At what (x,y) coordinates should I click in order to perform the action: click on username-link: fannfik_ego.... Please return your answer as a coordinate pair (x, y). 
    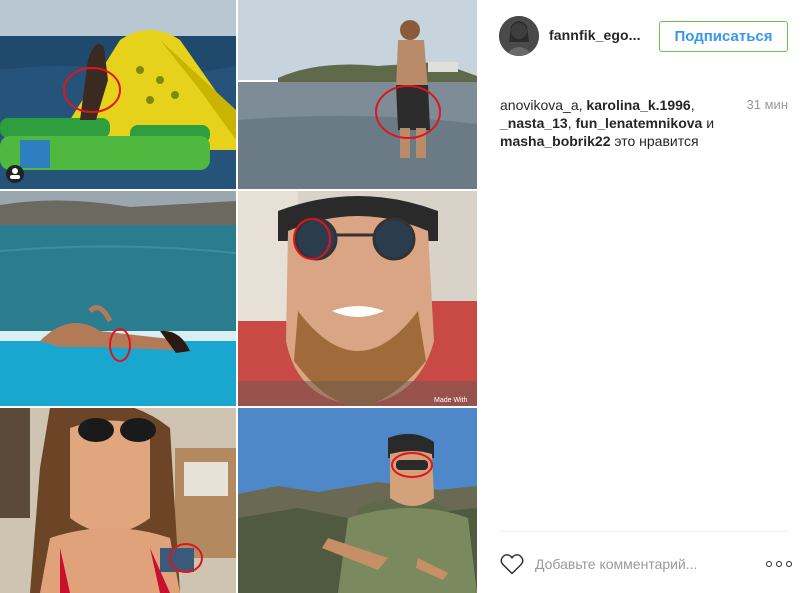
    Looking at the image, I should click on (595, 35).